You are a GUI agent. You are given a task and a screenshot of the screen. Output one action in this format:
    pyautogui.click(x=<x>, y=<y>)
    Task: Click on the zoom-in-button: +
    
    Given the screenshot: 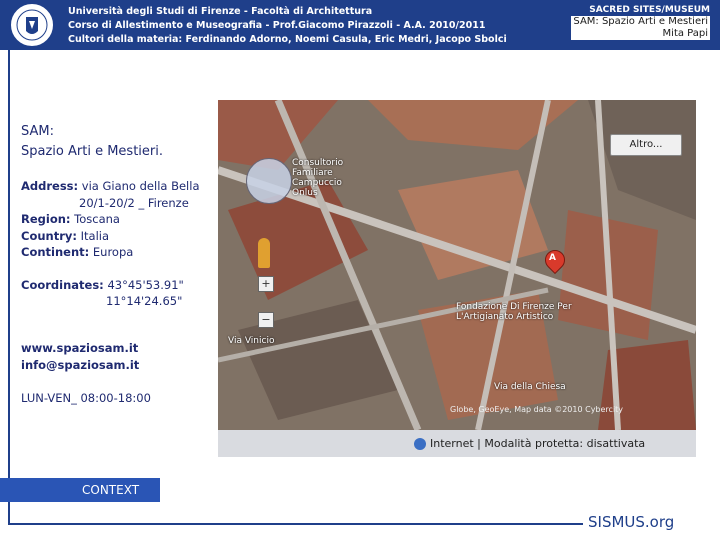 What is the action you would take?
    pyautogui.click(x=266, y=284)
    